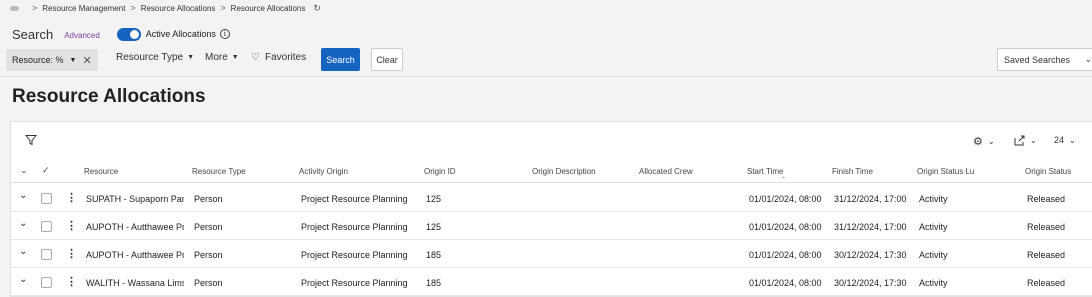 Image resolution: width=1092 pixels, height=297 pixels. Describe the element at coordinates (1025, 140) in the screenshot. I see `export-dropdown: ⌄` at that location.